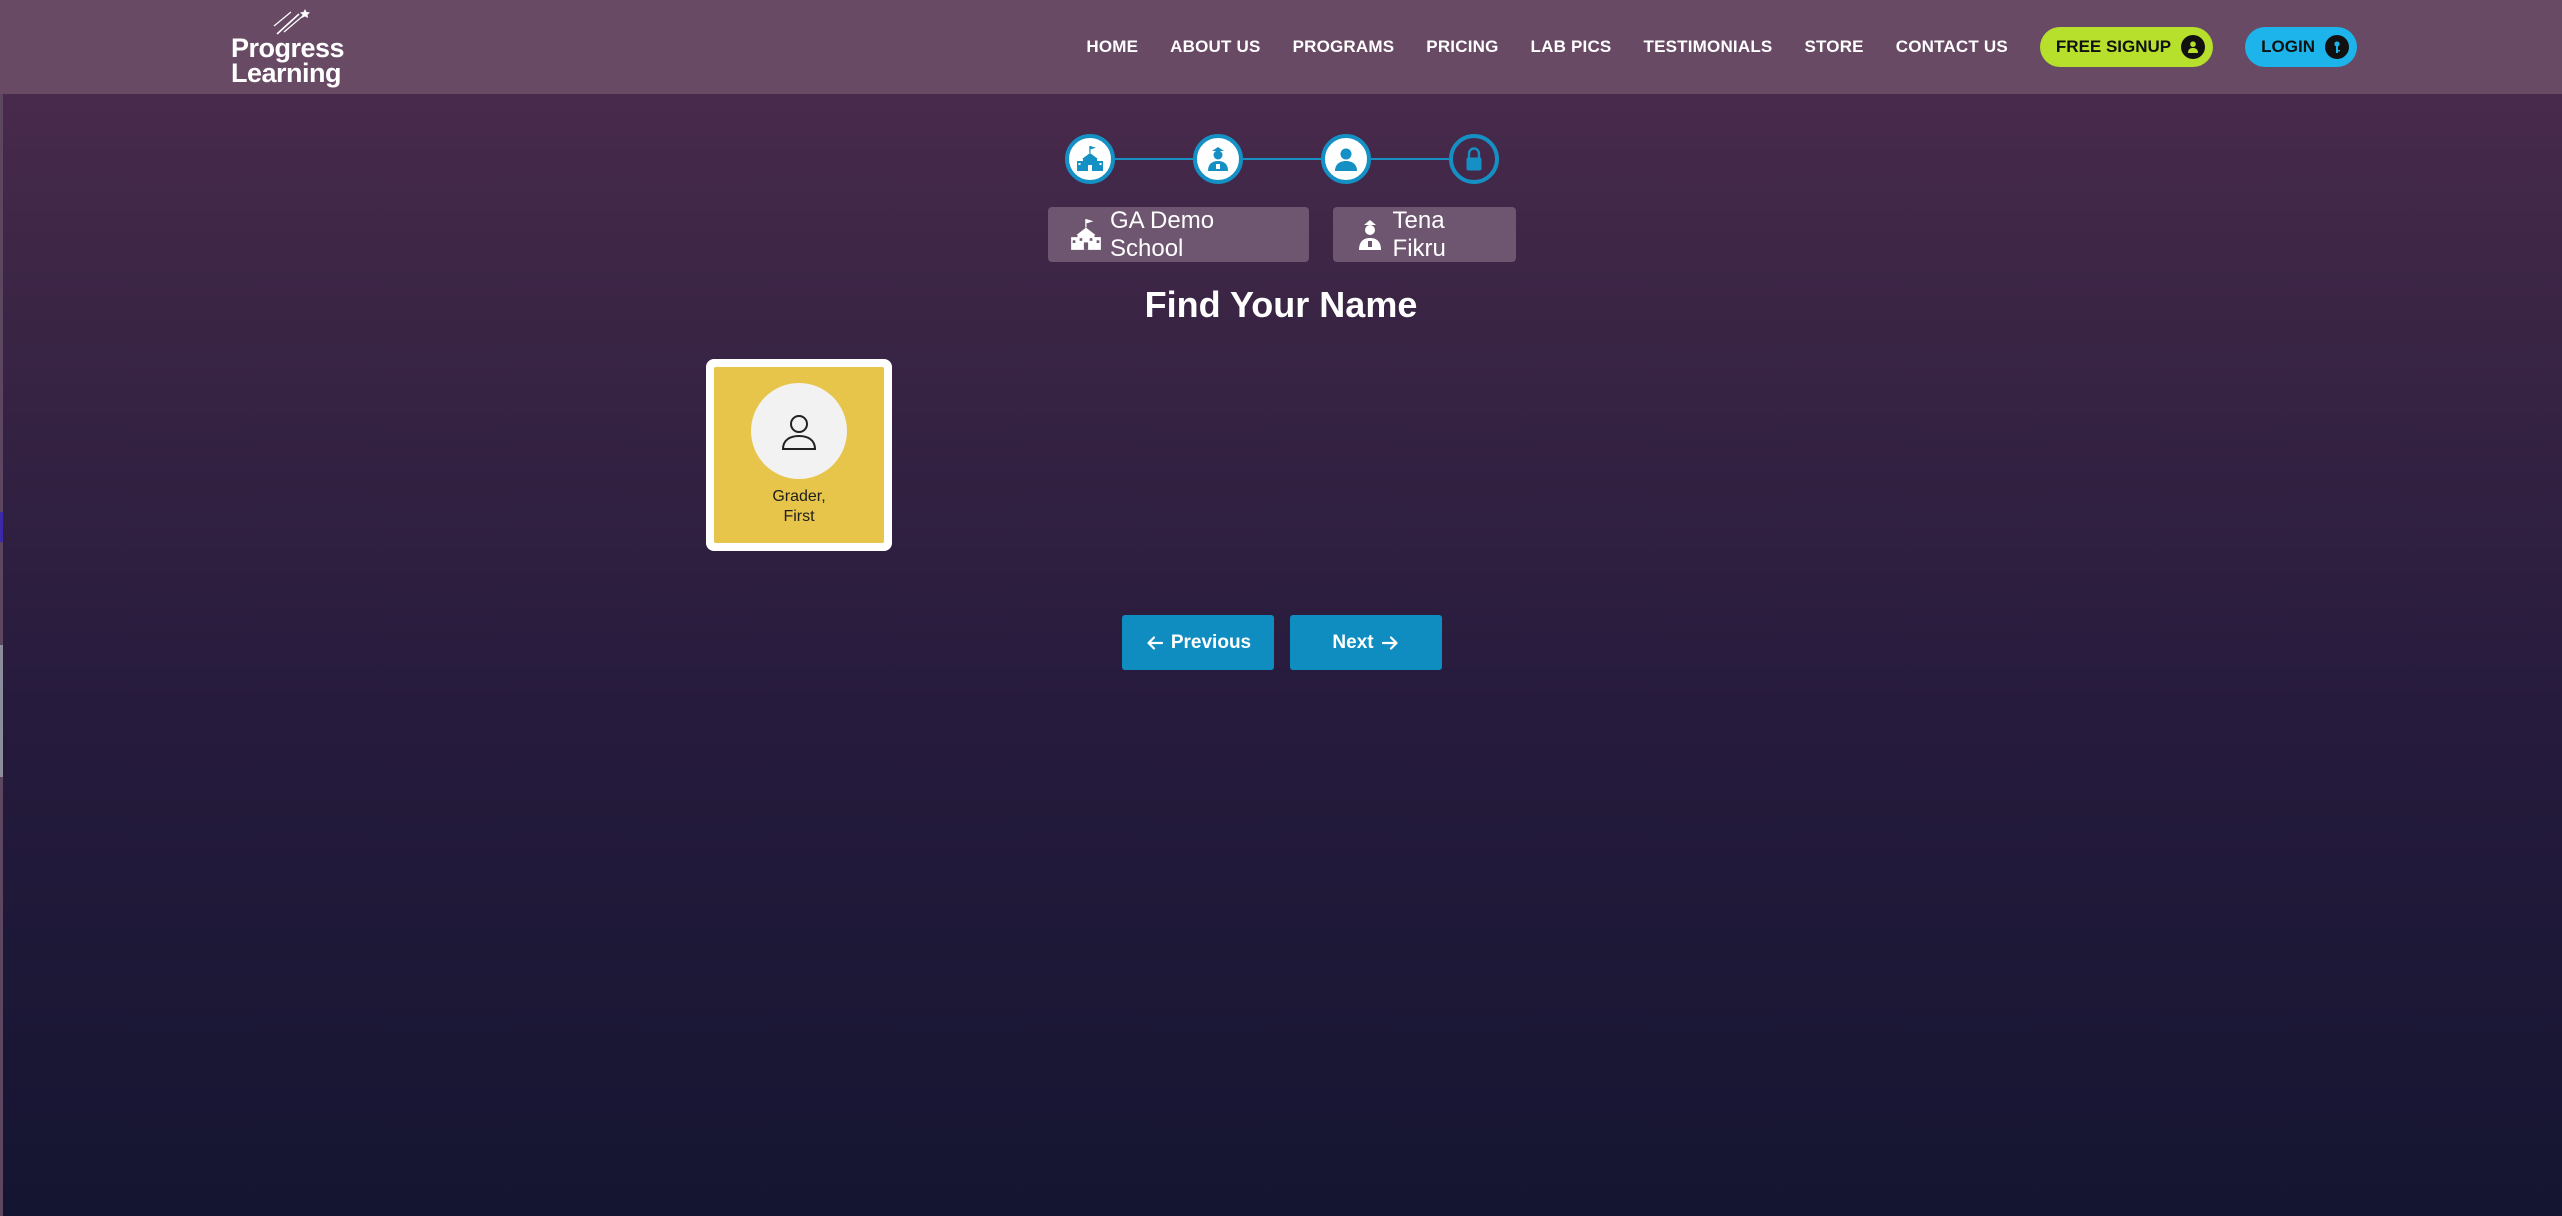 The height and width of the screenshot is (1216, 2562). I want to click on student-name: Grader, First, so click(799, 507).